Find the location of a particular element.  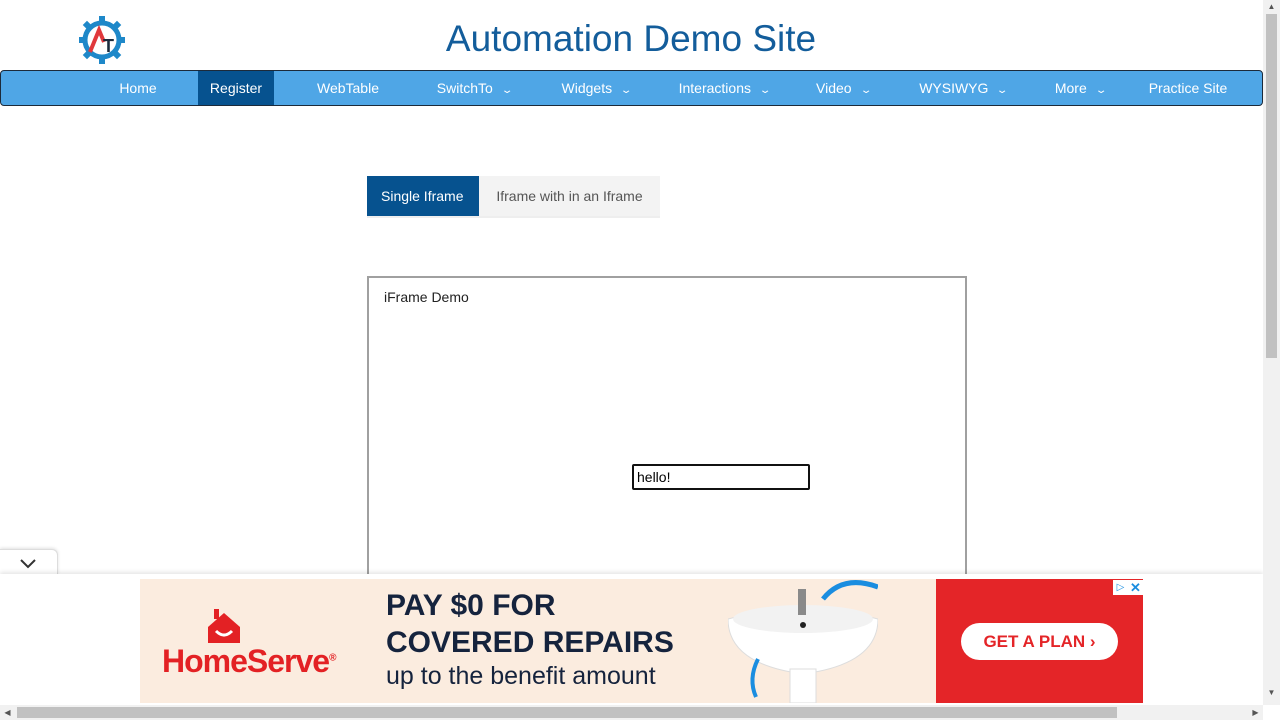

ad-collapse-toggle is located at coordinates (29, 562).